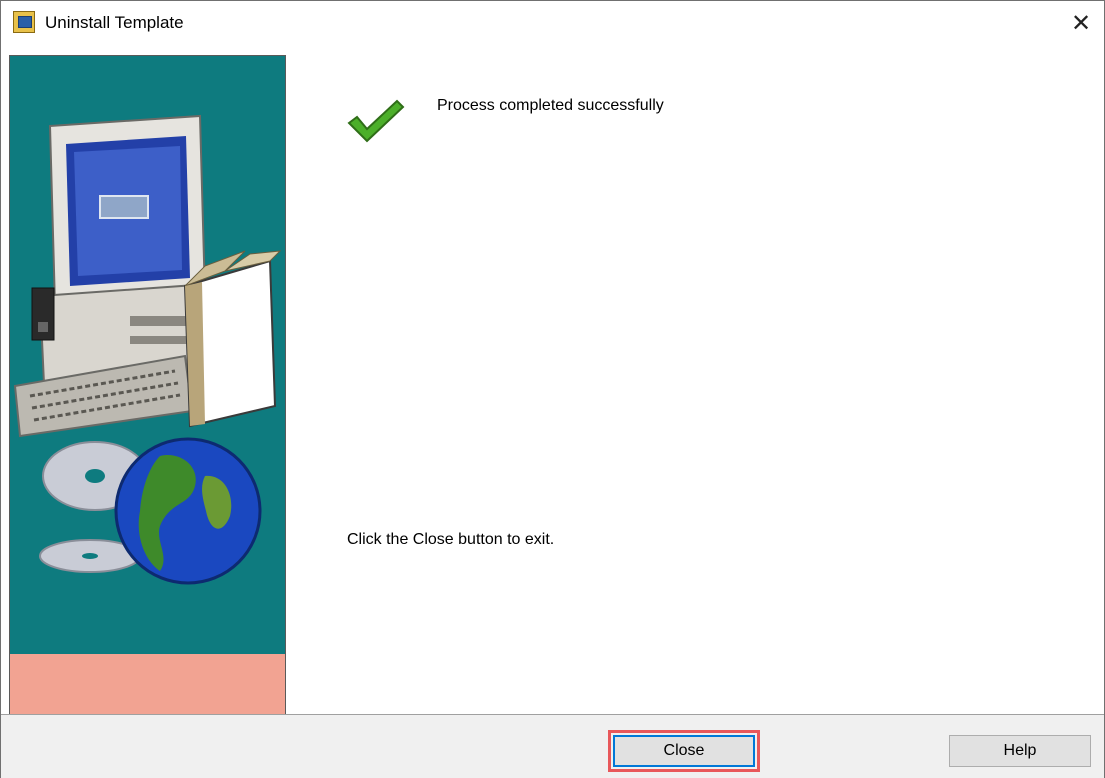 The image size is (1105, 778). I want to click on close-window-icon: ✕, so click(1081, 23).